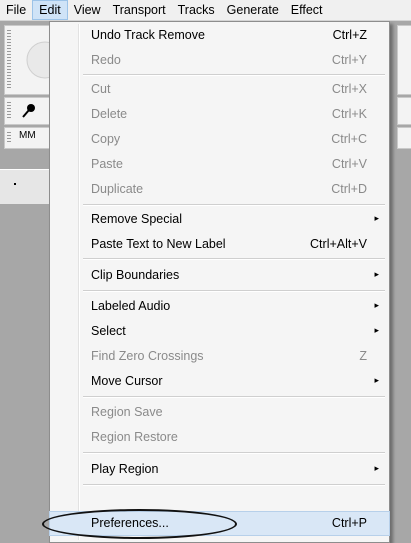 The image size is (411, 543). I want to click on menu-item-shortcut: Ctrl+C, so click(349, 139).